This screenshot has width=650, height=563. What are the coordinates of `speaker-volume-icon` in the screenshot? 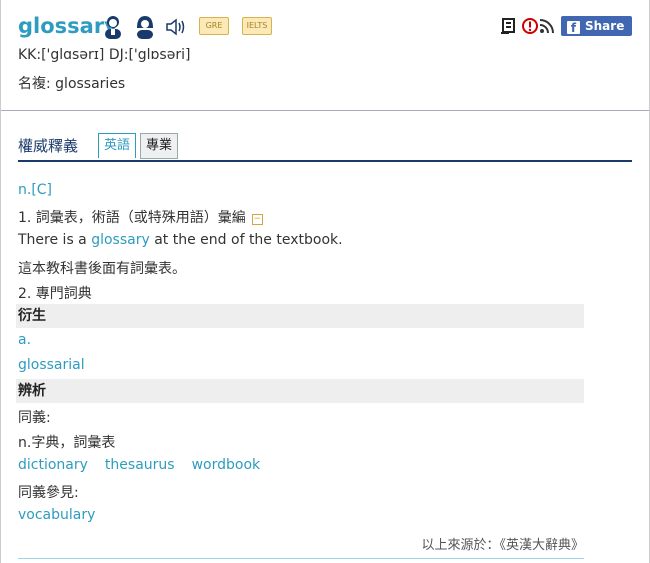 It's located at (176, 27).